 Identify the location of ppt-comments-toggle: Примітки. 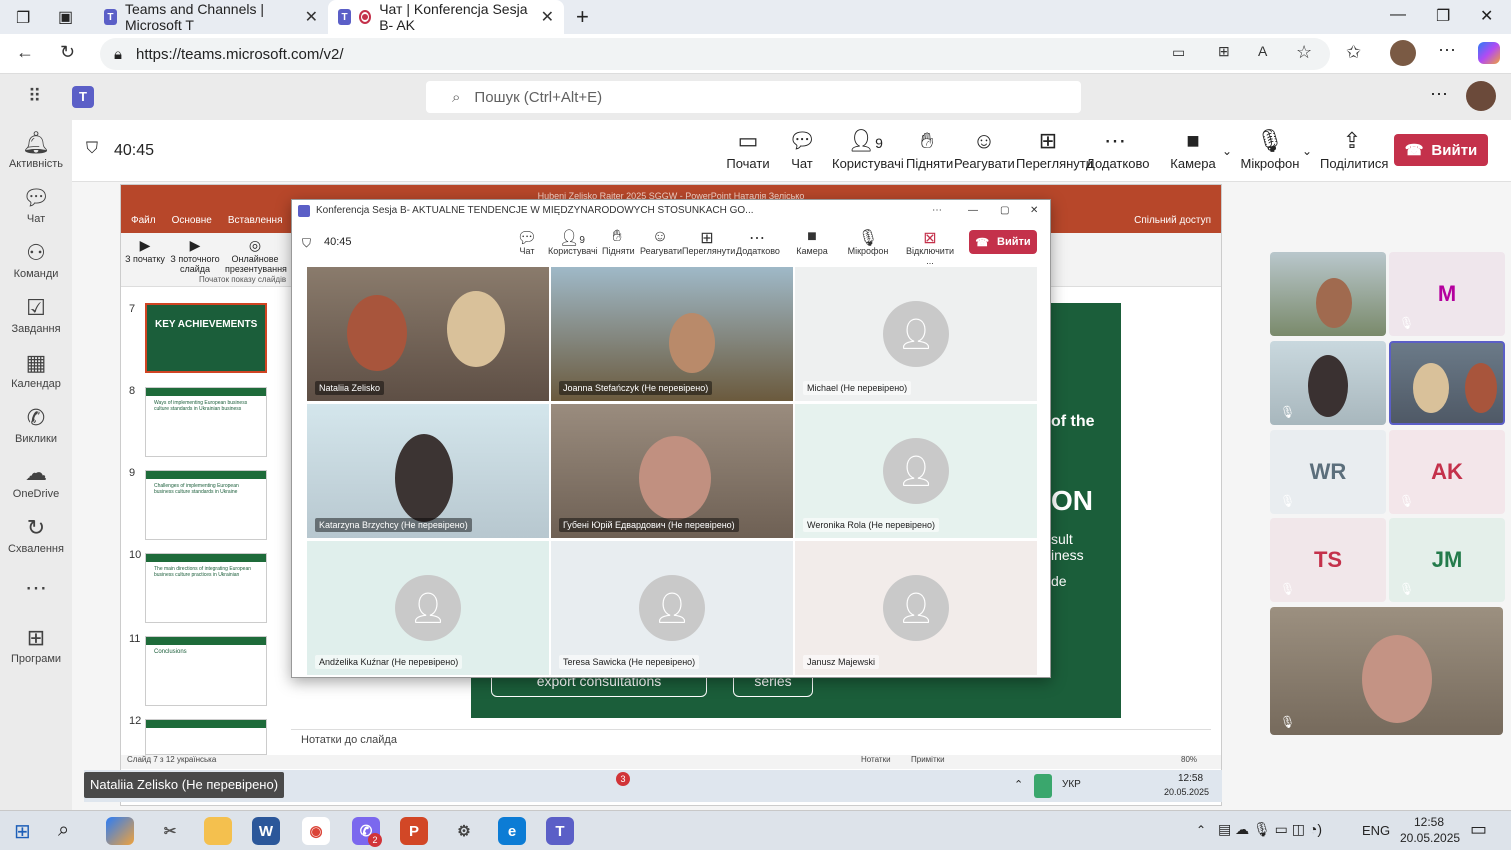
(928, 759).